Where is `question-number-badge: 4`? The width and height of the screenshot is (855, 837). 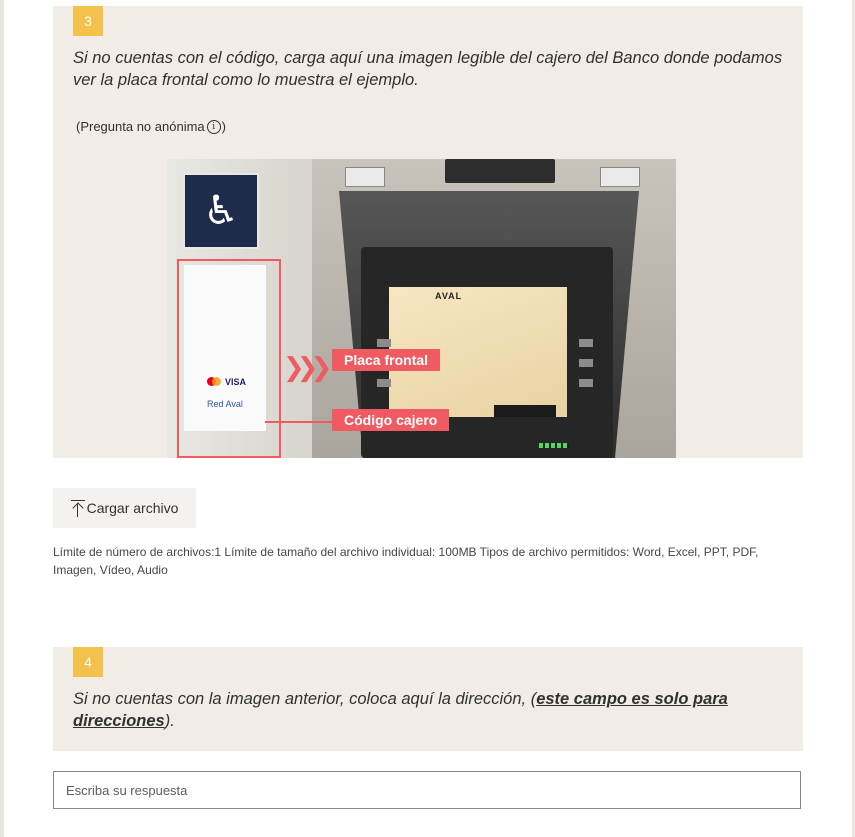
question-number-badge: 4 is located at coordinates (88, 662).